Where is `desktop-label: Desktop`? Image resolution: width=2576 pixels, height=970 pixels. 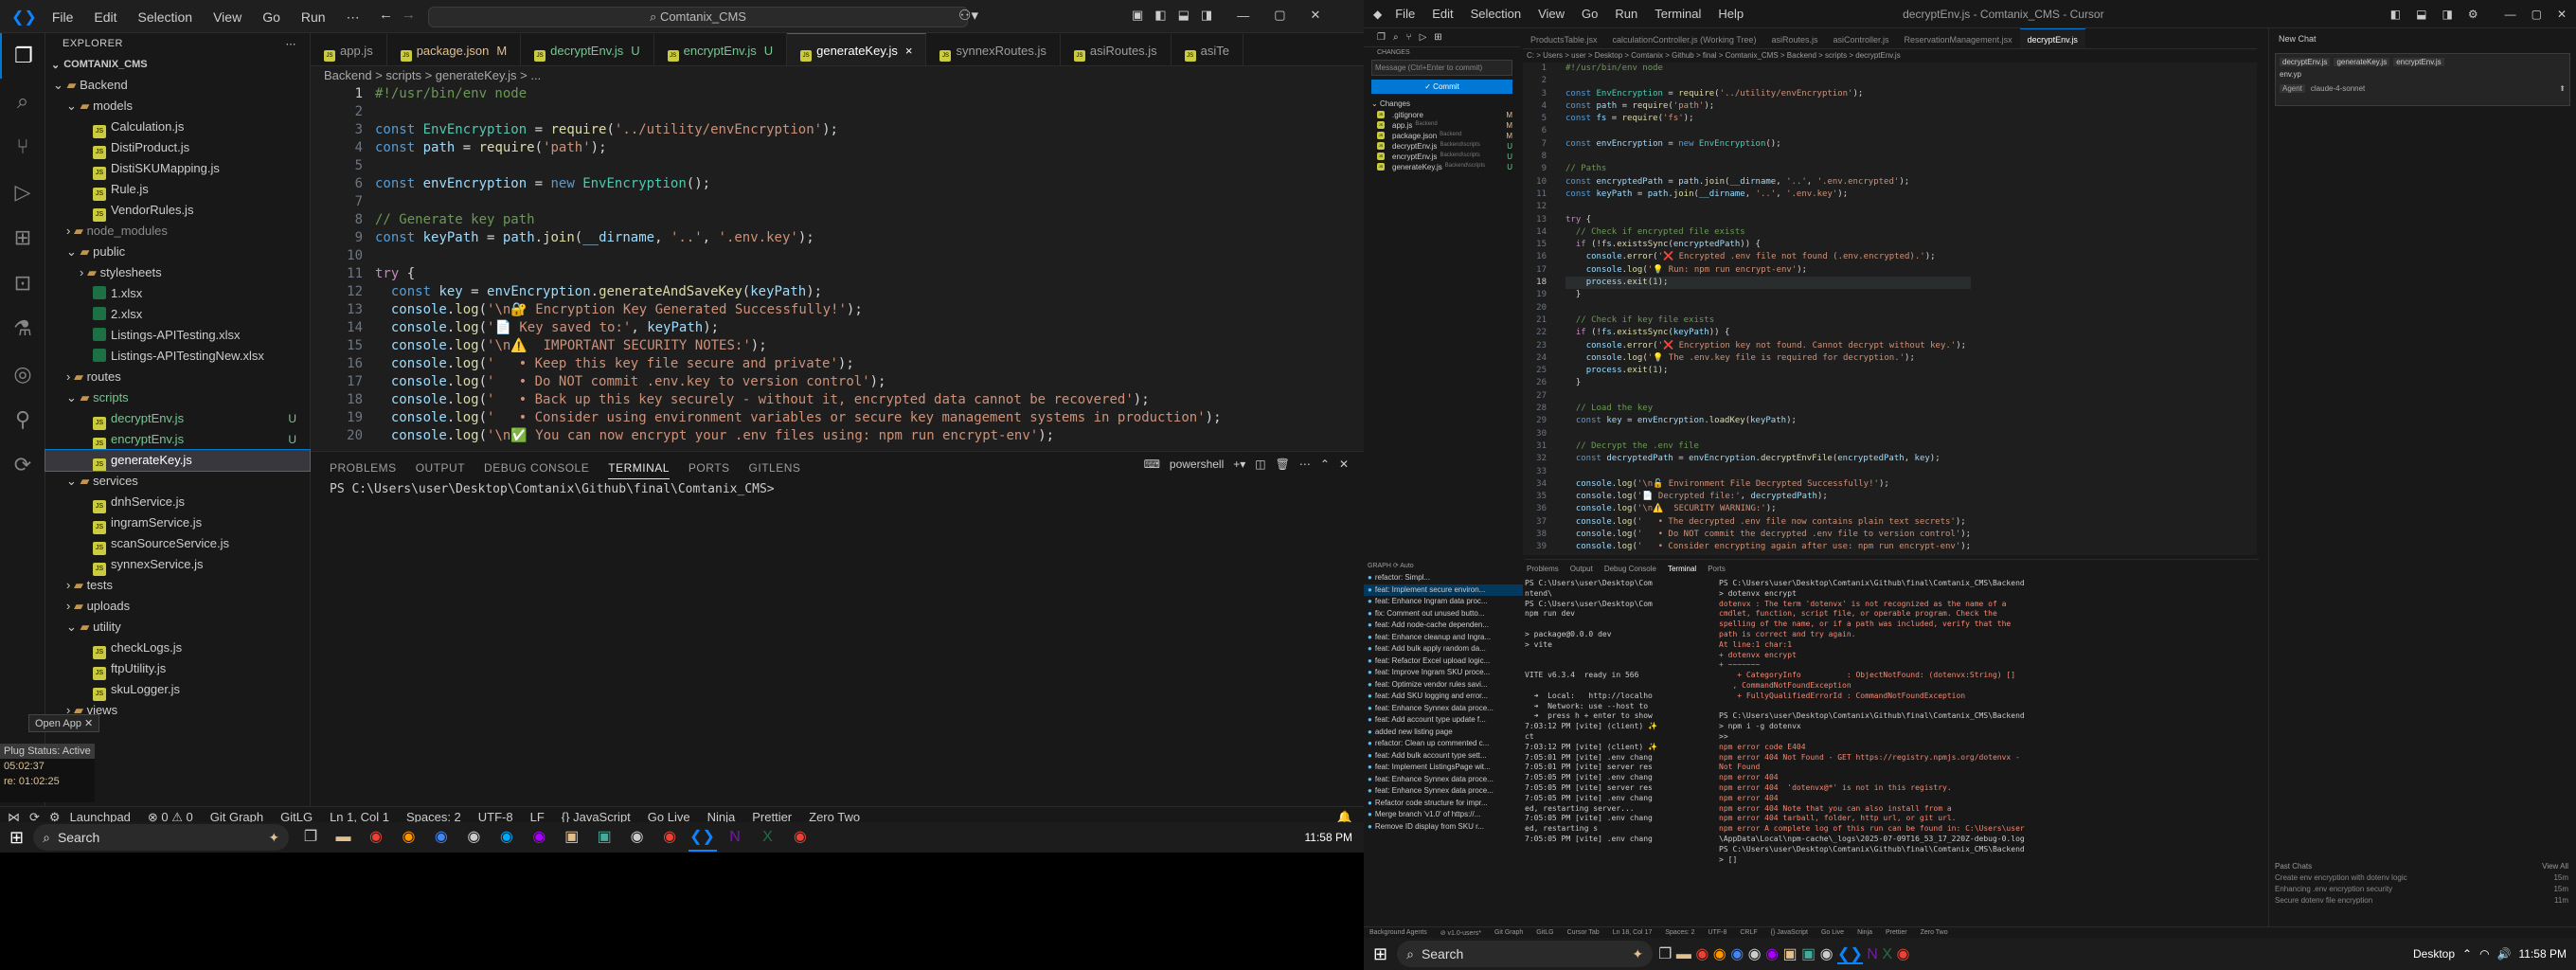 desktop-label: Desktop is located at coordinates (2434, 954).